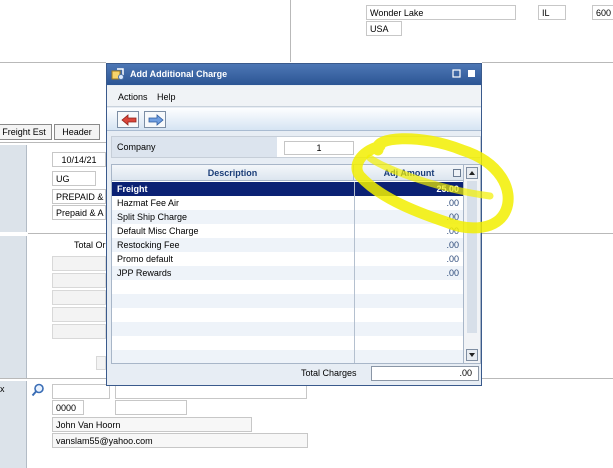  Describe the element at coordinates (471, 73) in the screenshot. I see `close-icon` at that location.